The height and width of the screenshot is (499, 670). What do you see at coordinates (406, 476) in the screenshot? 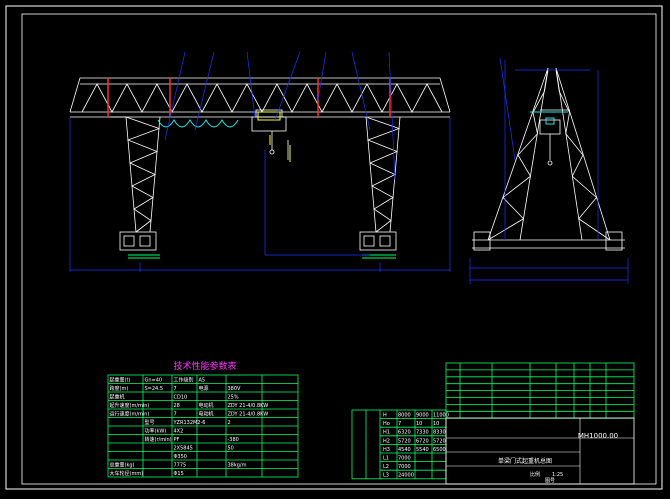
I see `dim-value: 24000` at bounding box center [406, 476].